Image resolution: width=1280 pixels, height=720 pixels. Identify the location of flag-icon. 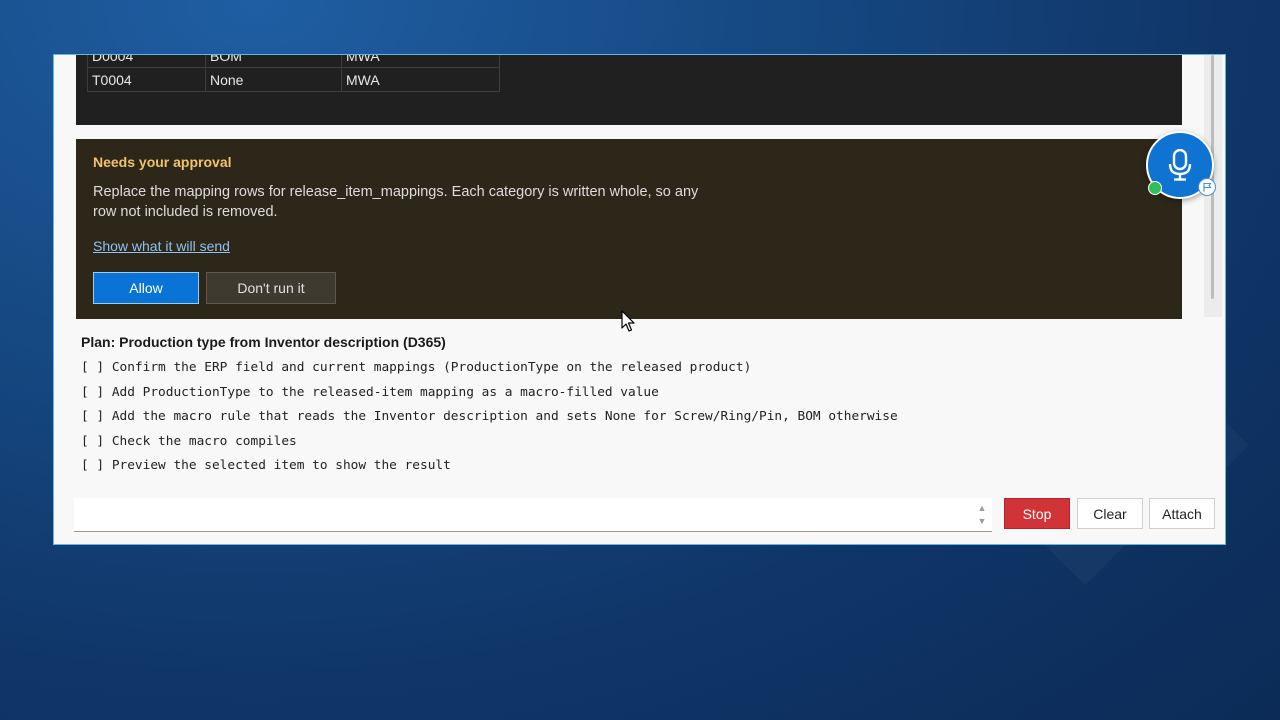
(1207, 187).